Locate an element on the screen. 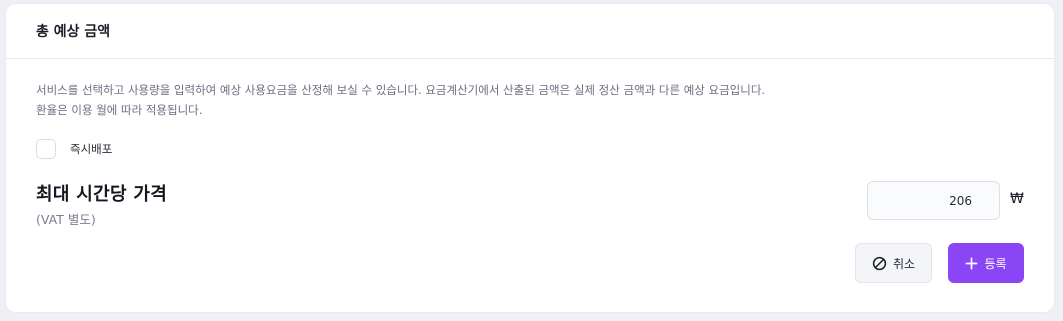  instant-deploy-row: 즉시배포 is located at coordinates (74, 149).